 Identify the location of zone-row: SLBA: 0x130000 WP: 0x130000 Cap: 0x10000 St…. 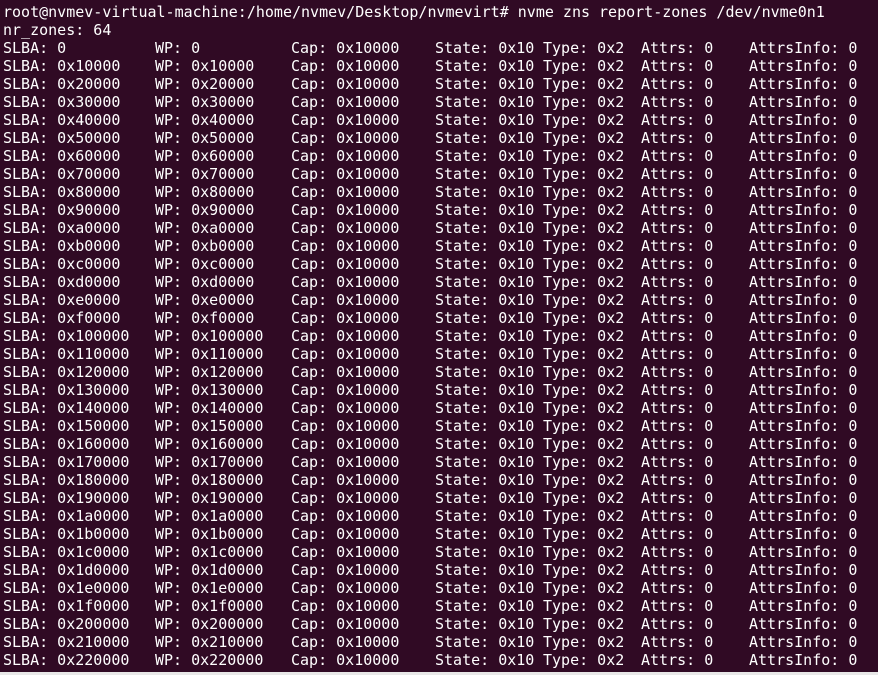
(439, 390).